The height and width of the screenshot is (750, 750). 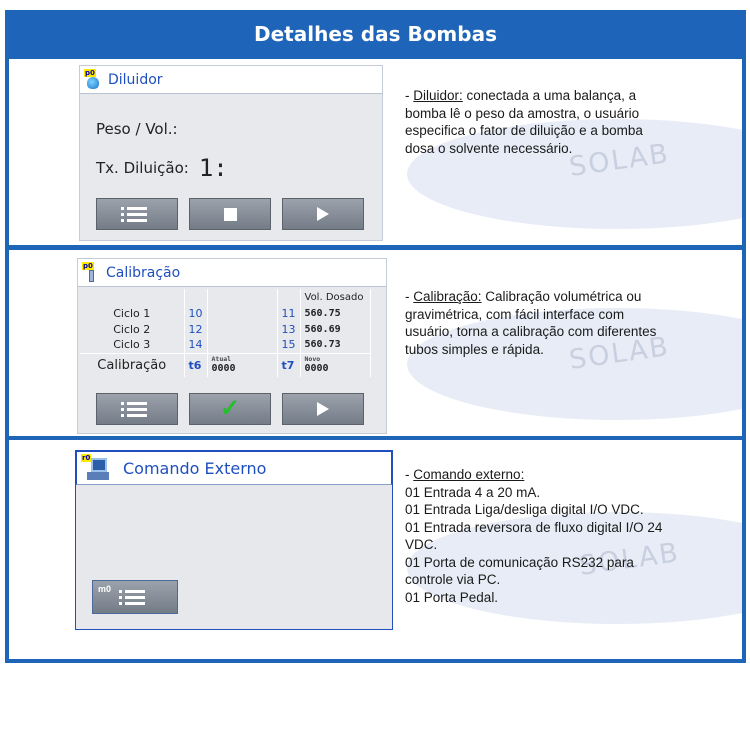 I want to click on novo-value: 0000, so click(x=316, y=369).